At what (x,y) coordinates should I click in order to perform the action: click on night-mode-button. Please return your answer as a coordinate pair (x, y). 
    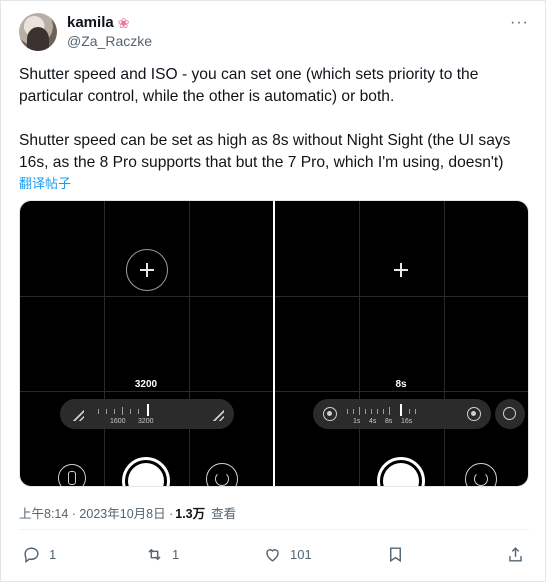
    Looking at the image, I should click on (510, 414).